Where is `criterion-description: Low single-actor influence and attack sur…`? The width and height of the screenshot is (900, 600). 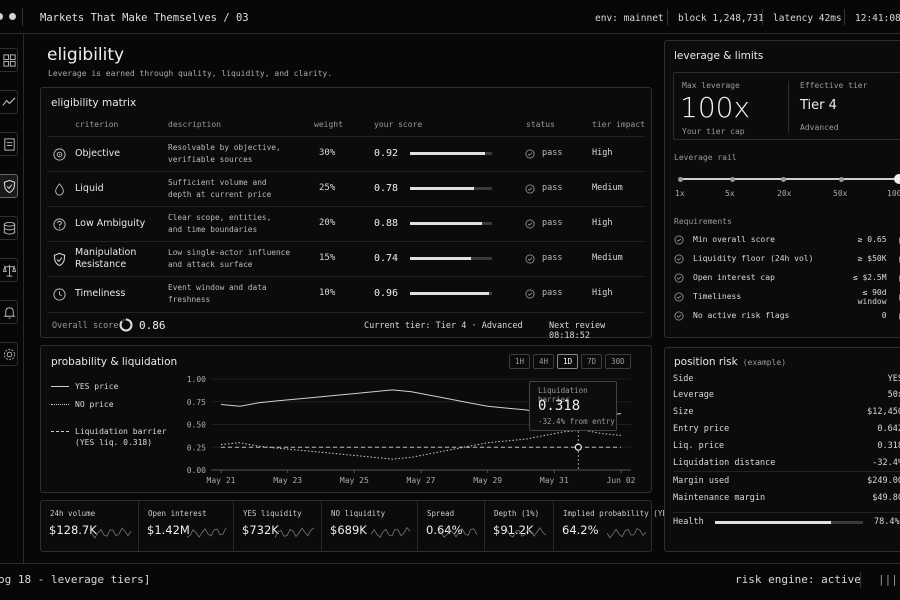
criterion-description: Low single-actor influence and attack sur… is located at coordinates (229, 259).